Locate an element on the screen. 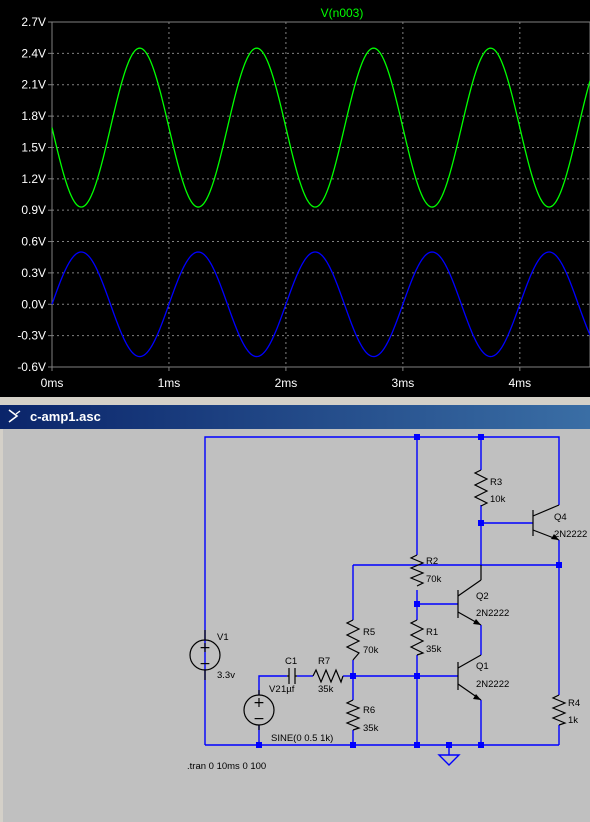 This screenshot has width=590, height=822. label-v2-value: SINE(0 0.5 1k) is located at coordinates (302, 738).